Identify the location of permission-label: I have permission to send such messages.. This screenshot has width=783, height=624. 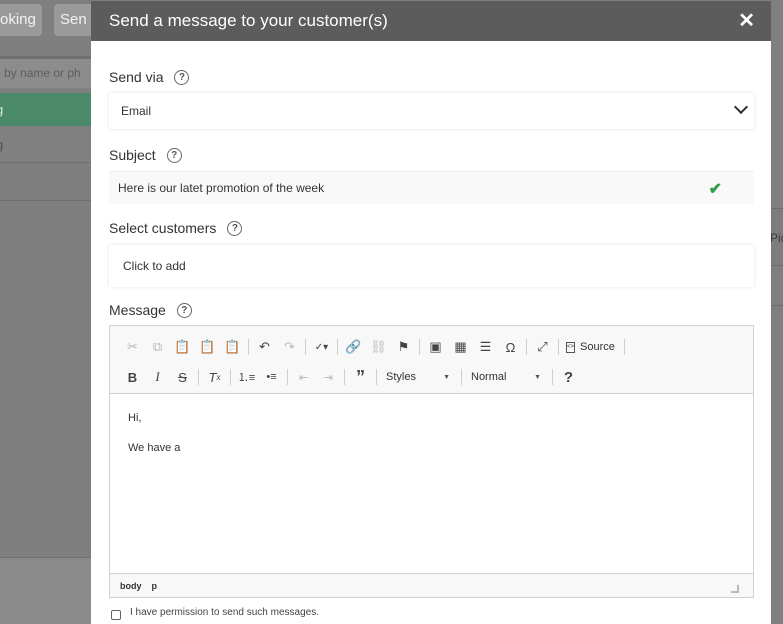
(224, 612).